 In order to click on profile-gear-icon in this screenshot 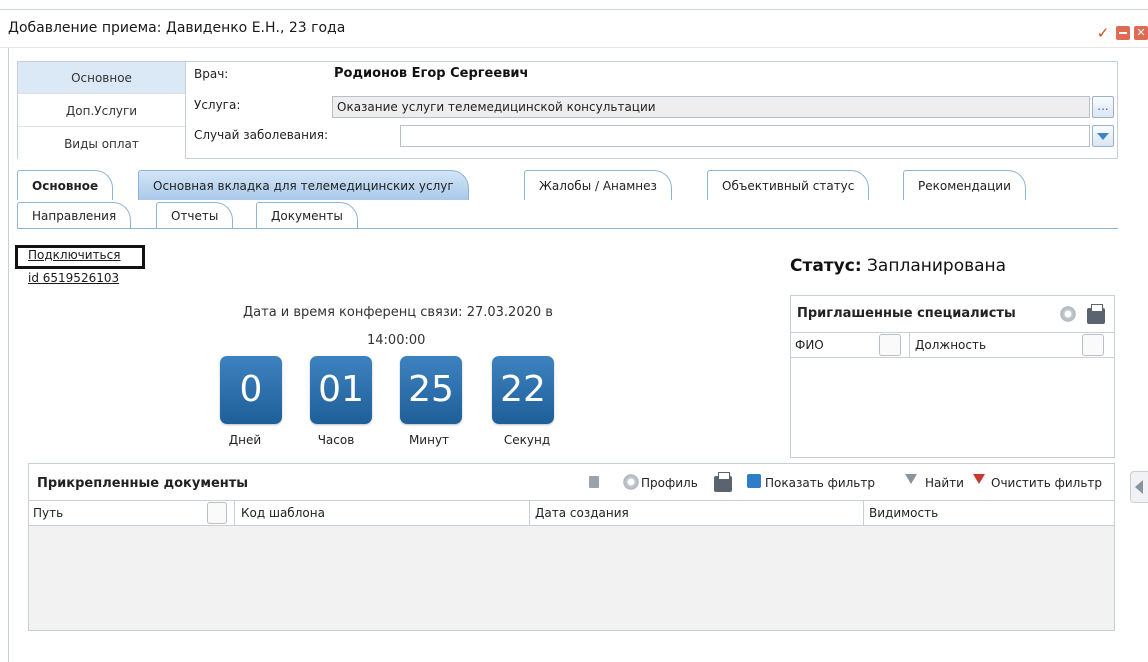, I will do `click(631, 482)`.